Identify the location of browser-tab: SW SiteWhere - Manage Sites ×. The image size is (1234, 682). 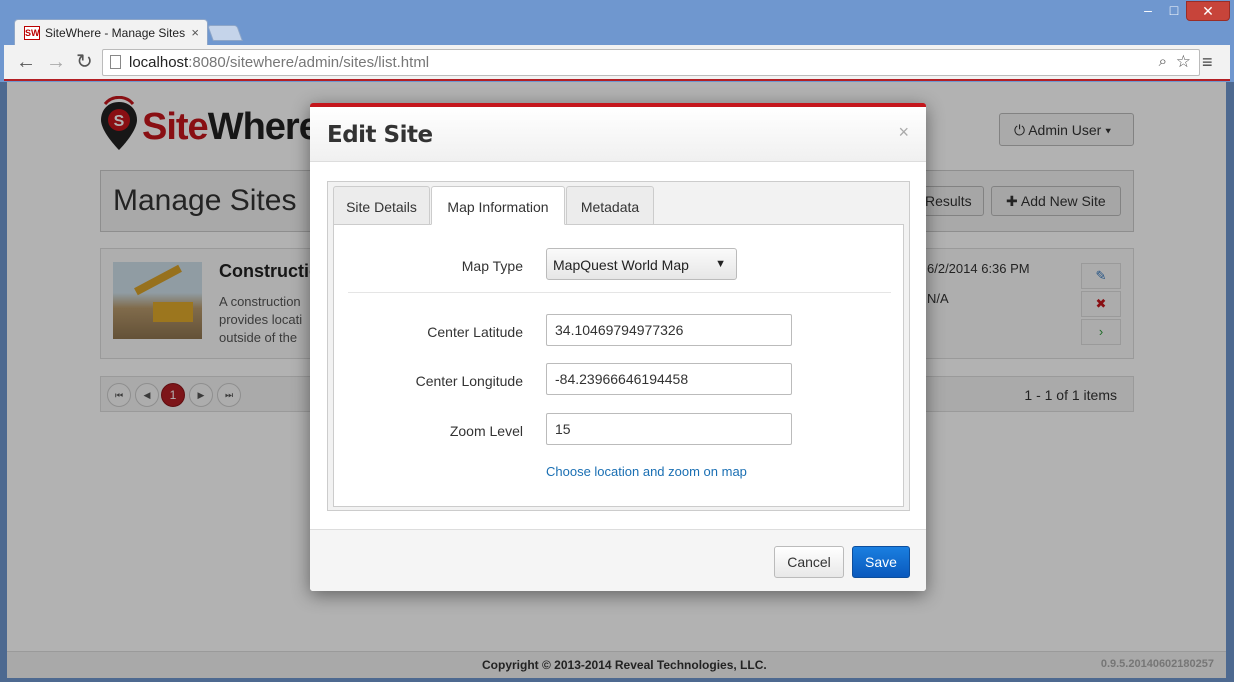
(111, 32).